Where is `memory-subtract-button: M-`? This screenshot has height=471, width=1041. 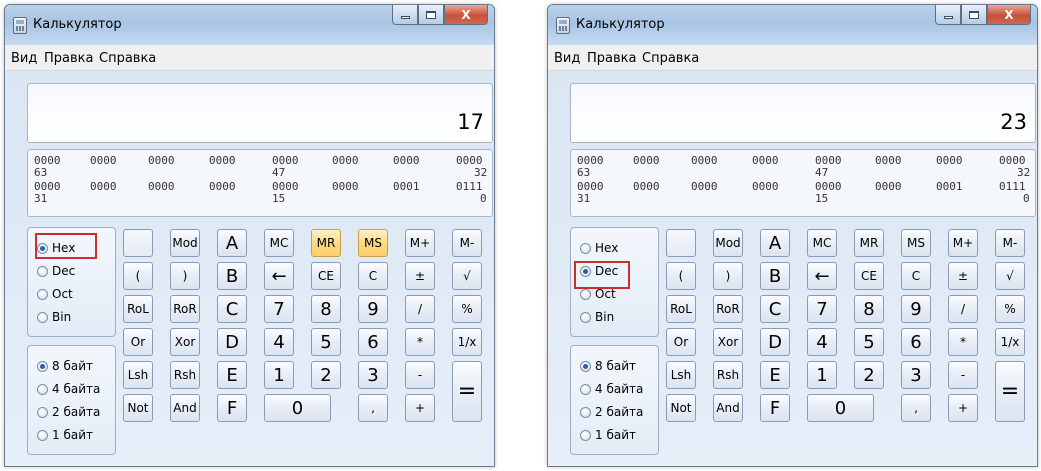 memory-subtract-button: M- is located at coordinates (1010, 243).